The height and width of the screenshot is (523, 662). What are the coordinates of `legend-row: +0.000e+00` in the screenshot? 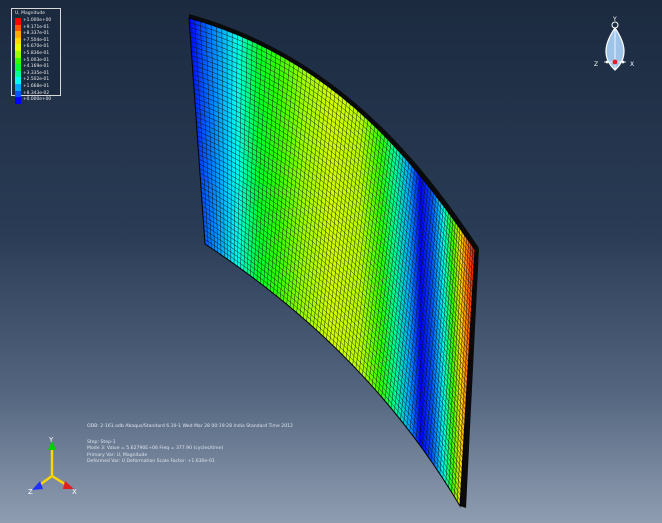 It's located at (33, 100).